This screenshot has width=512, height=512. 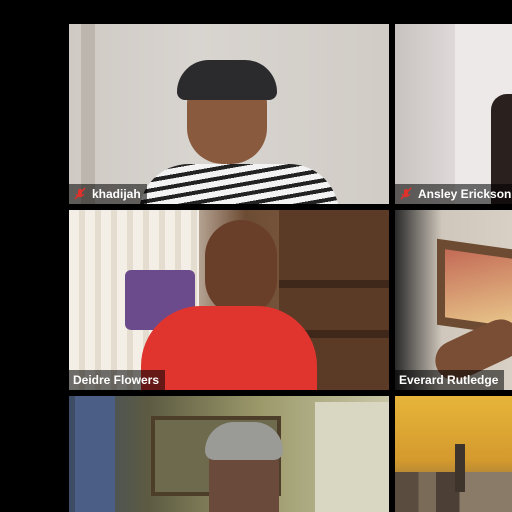 I want to click on name-tag: khadijah, so click(x=108, y=194).